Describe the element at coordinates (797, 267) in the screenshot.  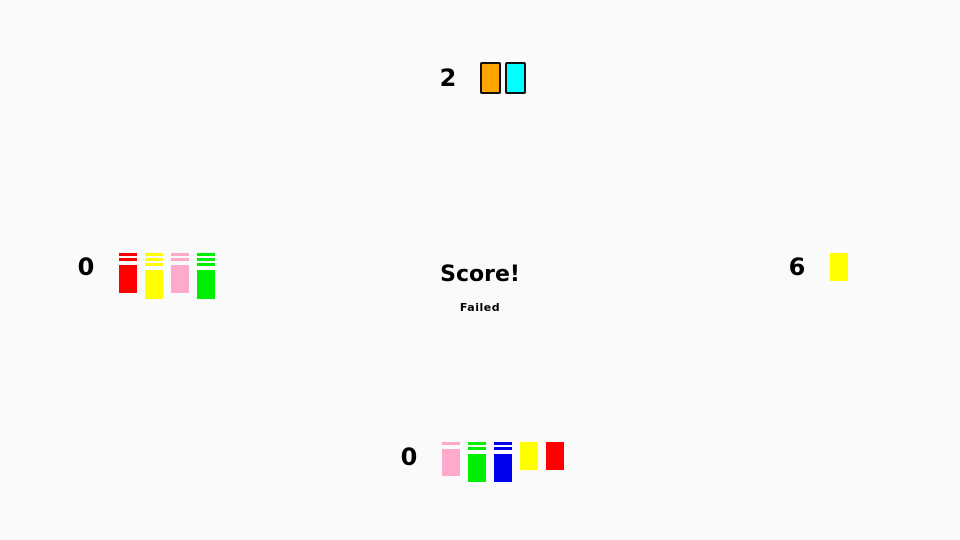
I see `player-score: 6` at that location.